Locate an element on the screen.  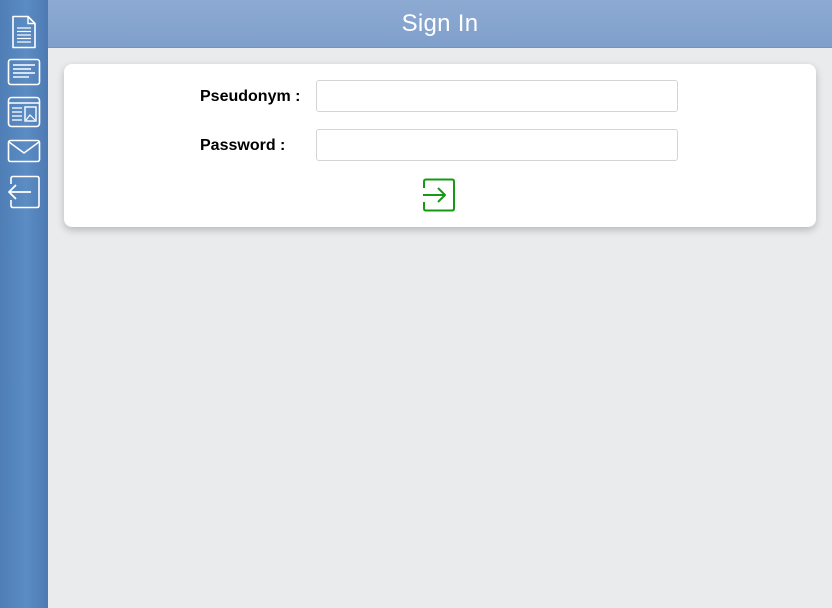
mail-icon is located at coordinates (24, 151).